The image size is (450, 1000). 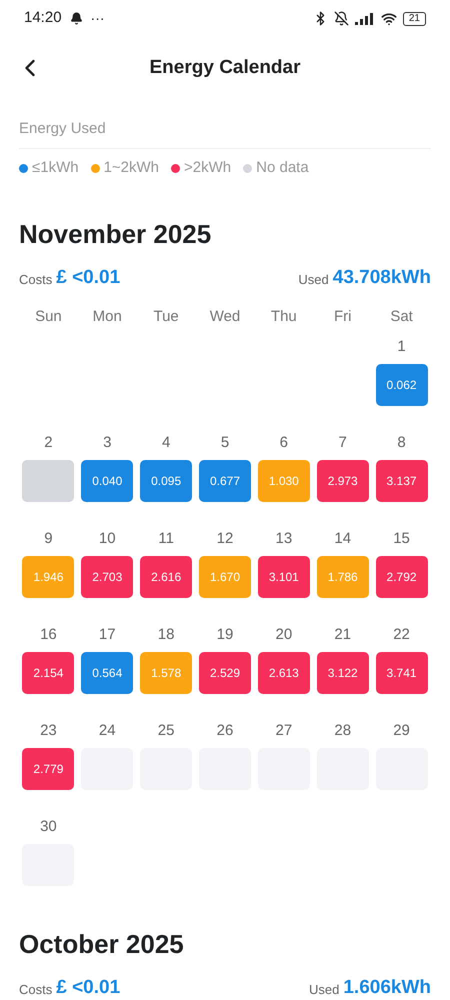 I want to click on day-number: 1, so click(x=401, y=347).